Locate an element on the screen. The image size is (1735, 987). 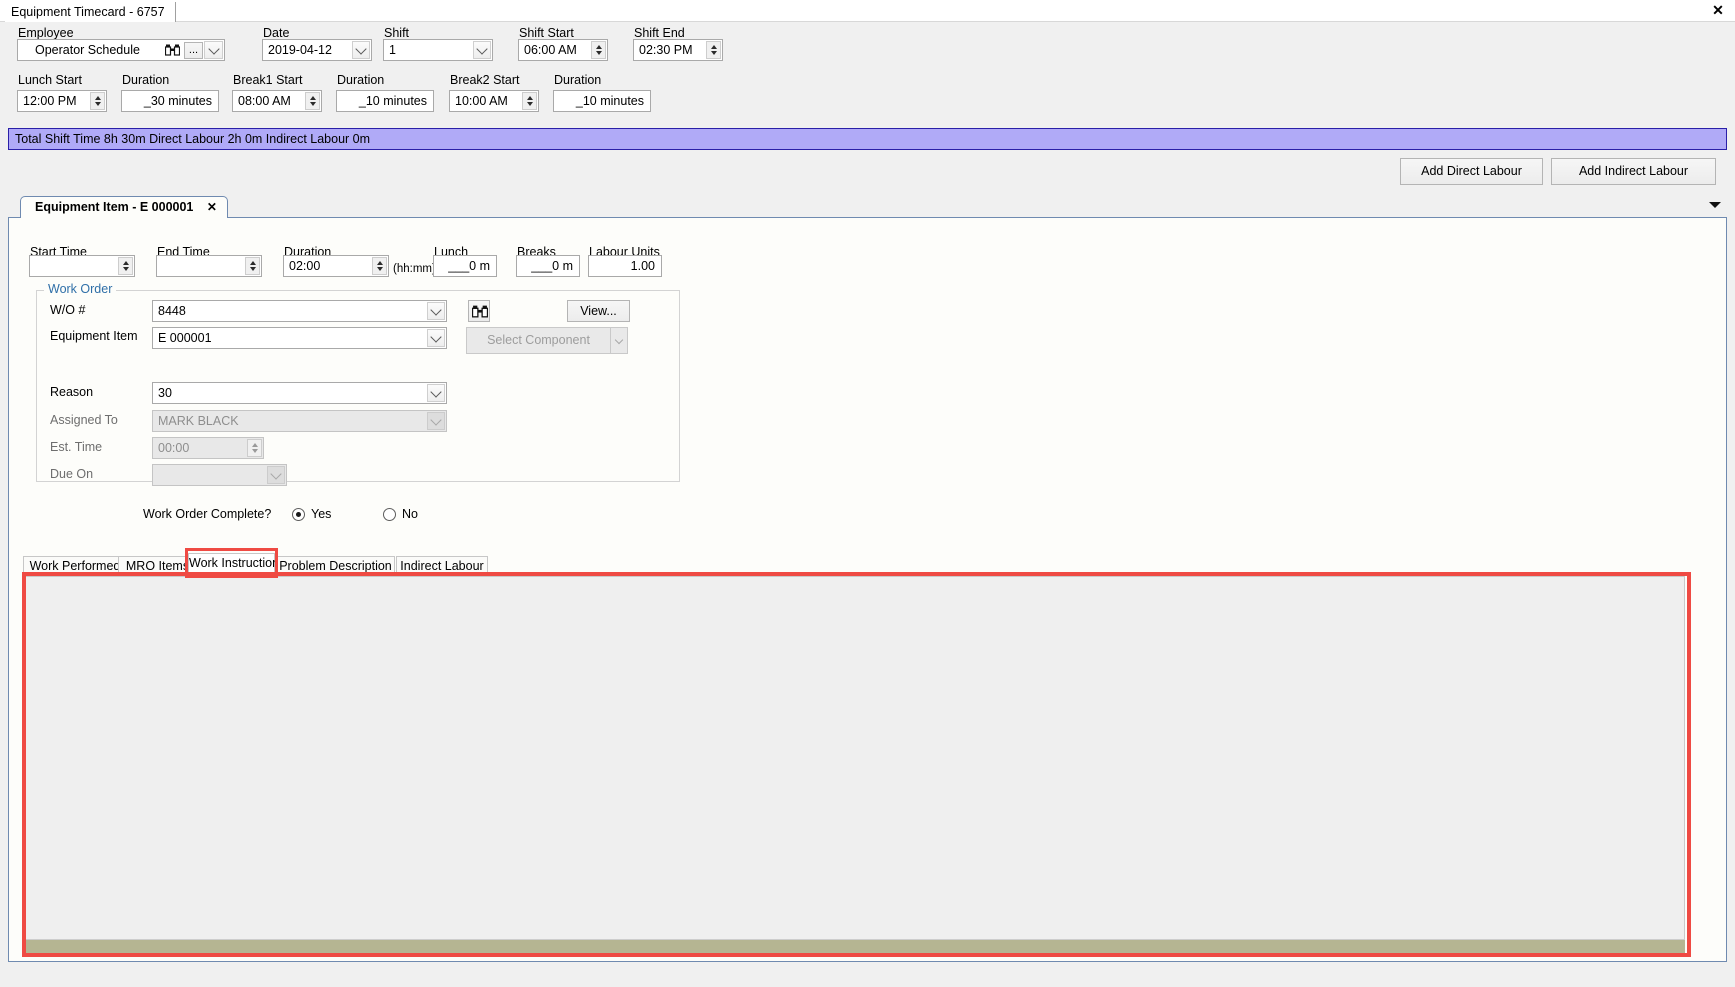
wo-number-label: W/O # is located at coordinates (68, 310).